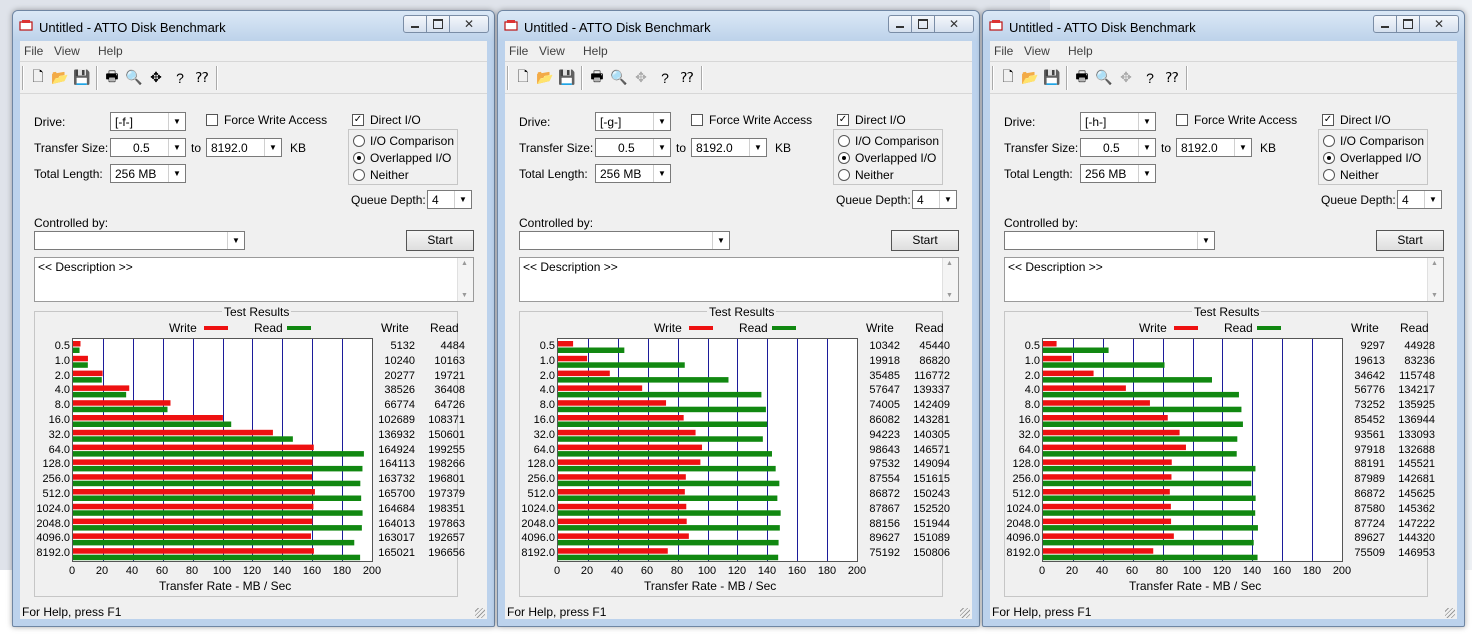 The height and width of the screenshot is (635, 1472). I want to click on drive-select: [-f-] ▼, so click(148, 121).